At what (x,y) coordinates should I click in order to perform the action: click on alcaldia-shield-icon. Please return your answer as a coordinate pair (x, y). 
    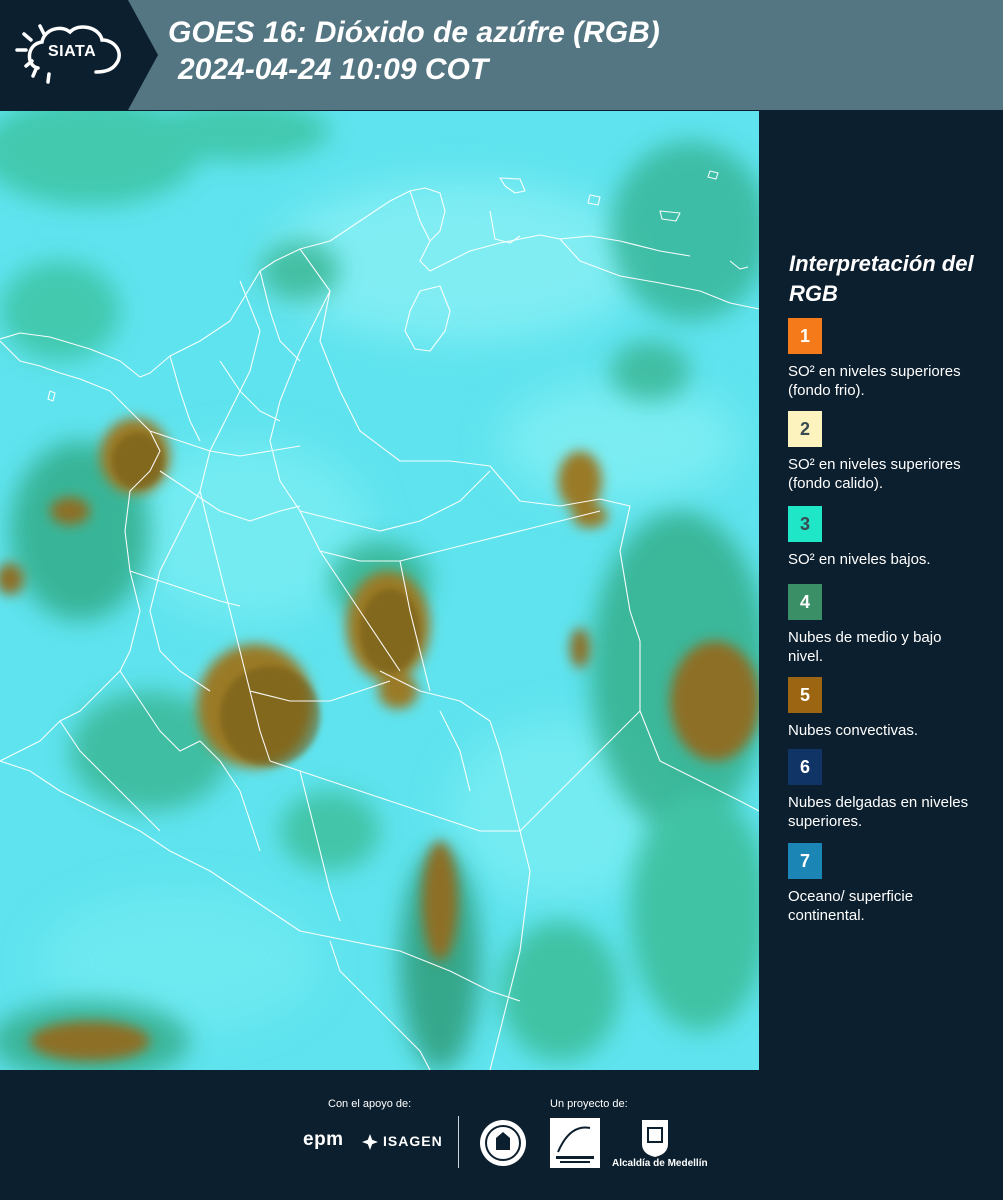
    Looking at the image, I should click on (655, 1138).